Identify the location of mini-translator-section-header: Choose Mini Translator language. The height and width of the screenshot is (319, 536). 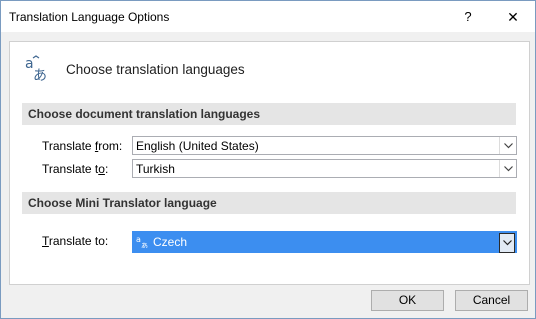
(269, 203).